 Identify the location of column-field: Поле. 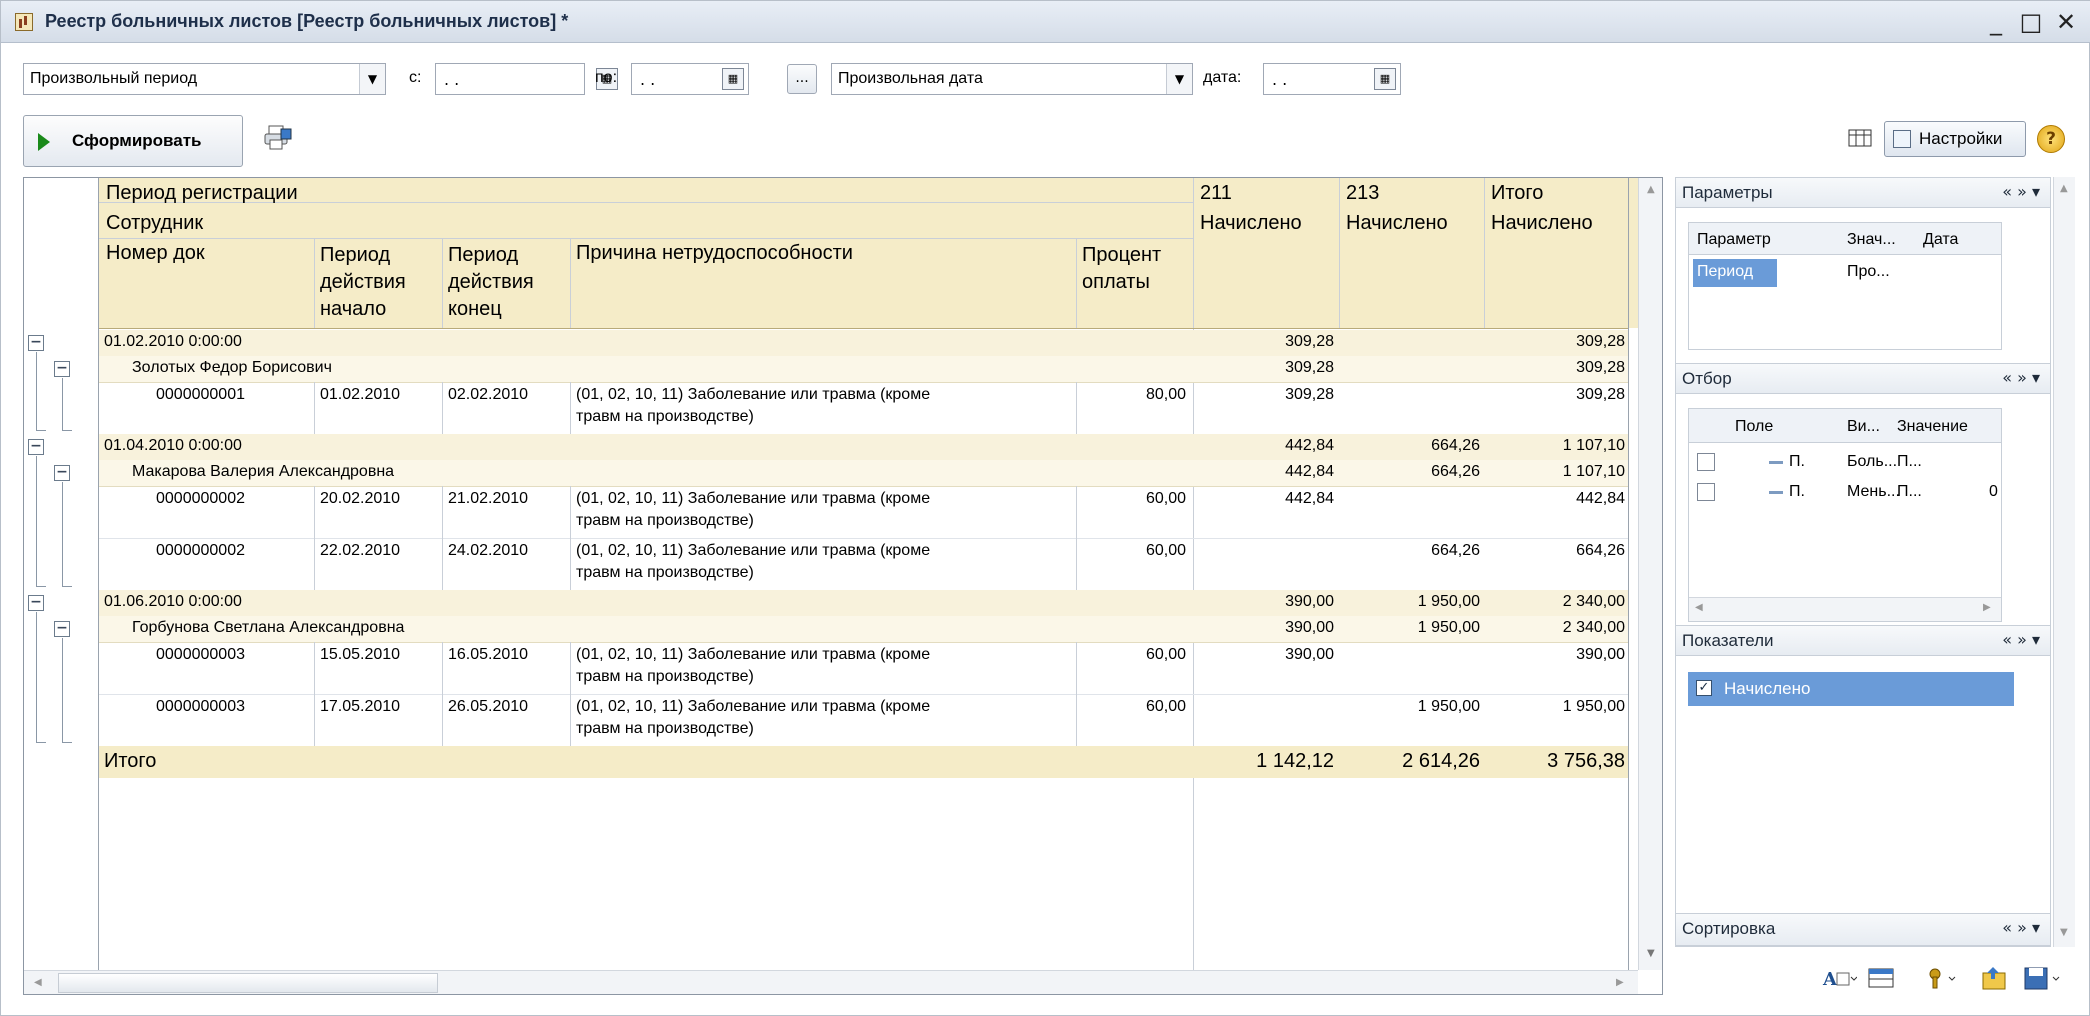
(1754, 427).